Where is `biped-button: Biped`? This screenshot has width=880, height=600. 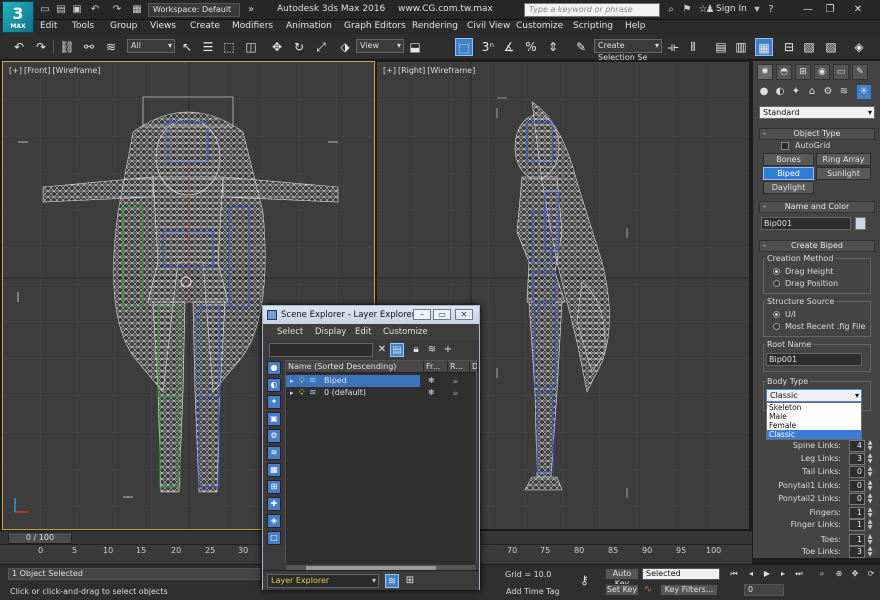 biped-button: Biped is located at coordinates (788, 173).